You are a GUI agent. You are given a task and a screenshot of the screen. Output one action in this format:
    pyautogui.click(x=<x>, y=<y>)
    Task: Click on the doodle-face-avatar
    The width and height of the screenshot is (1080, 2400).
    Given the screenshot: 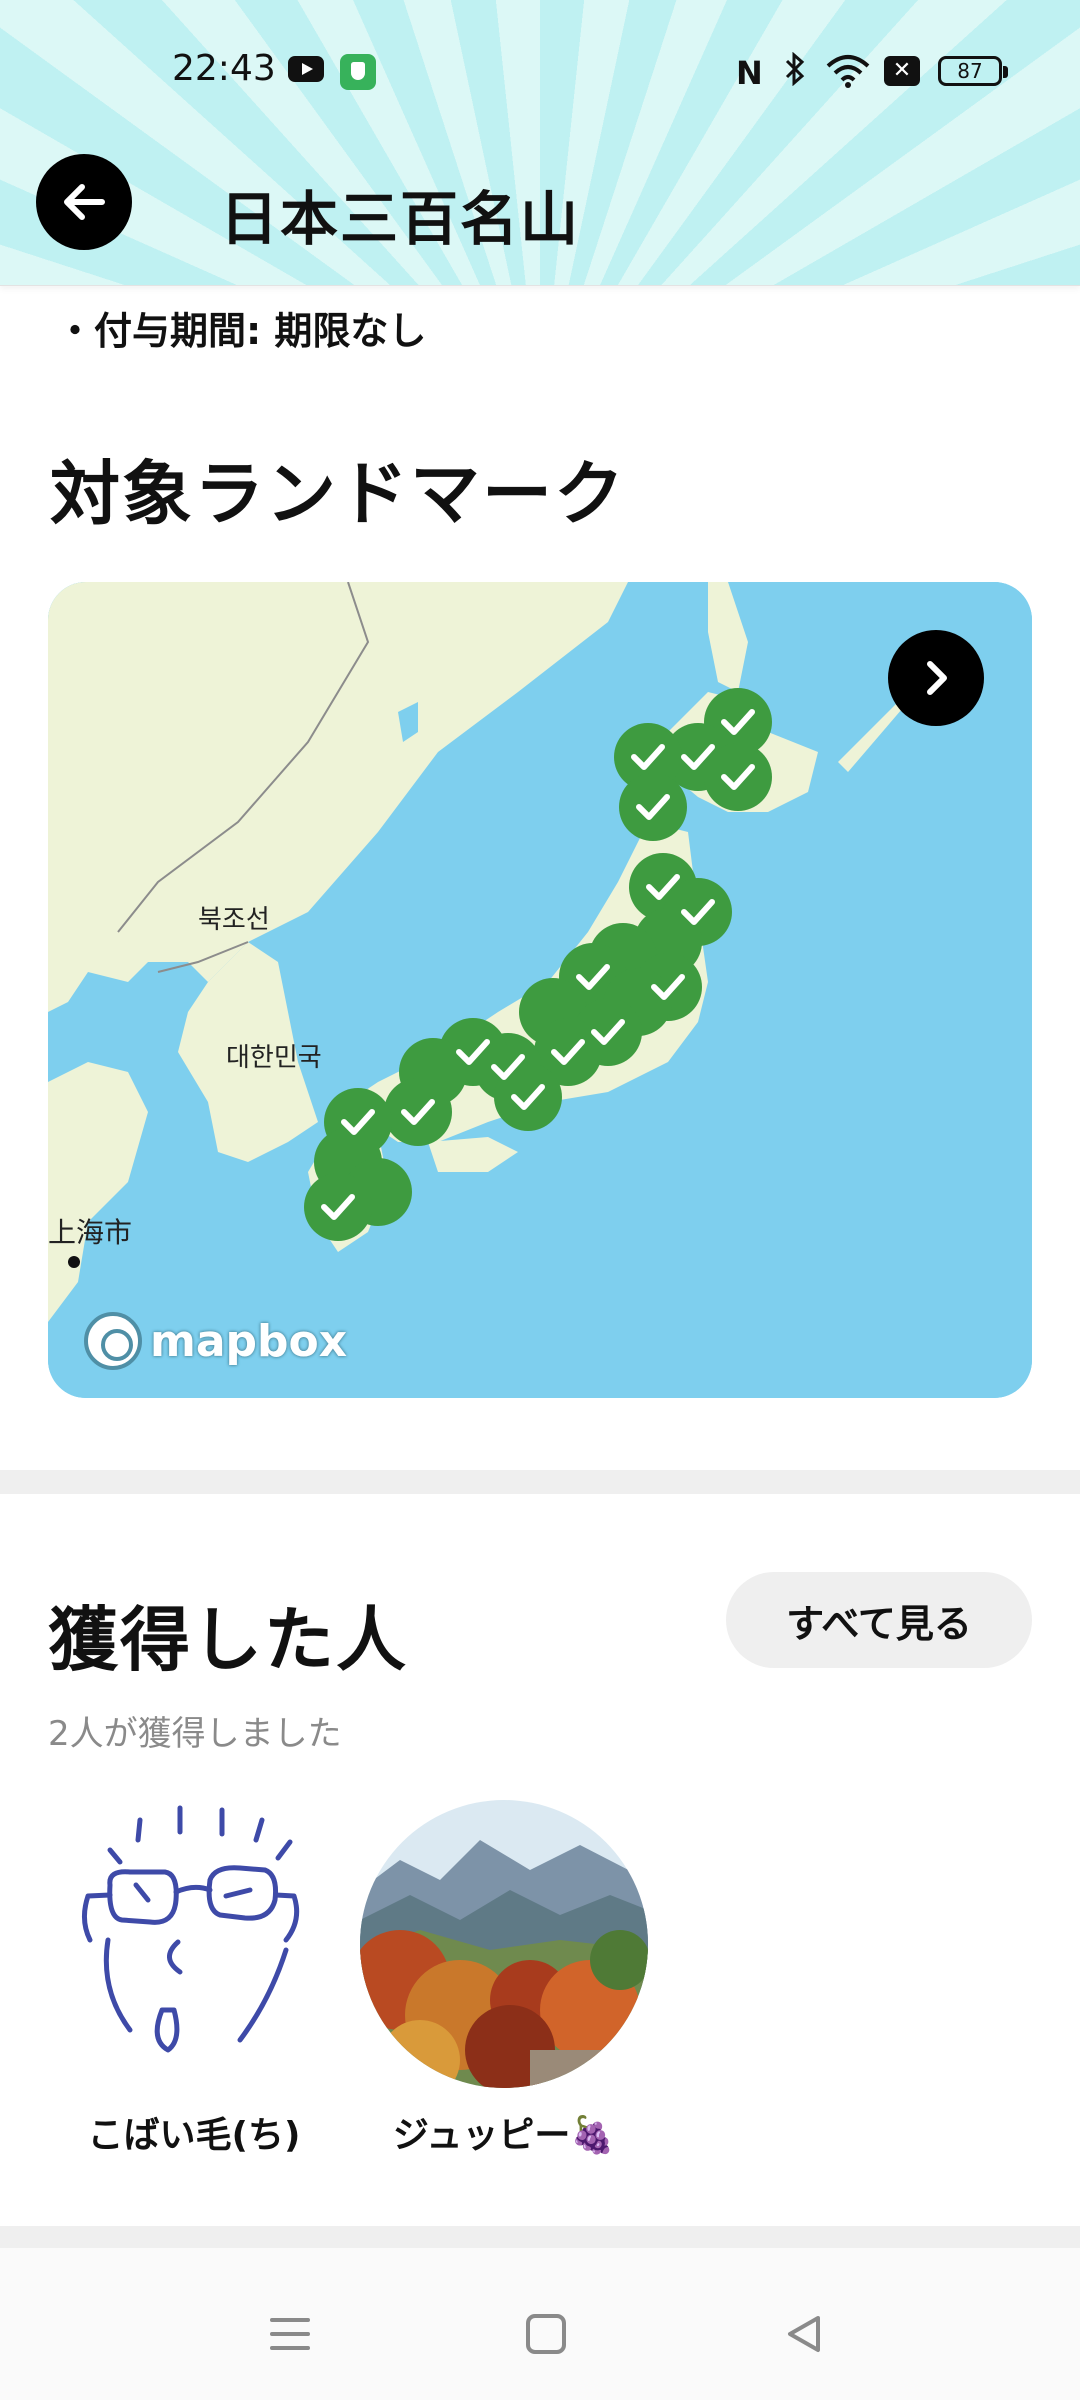 What is the action you would take?
    pyautogui.click(x=194, y=1944)
    